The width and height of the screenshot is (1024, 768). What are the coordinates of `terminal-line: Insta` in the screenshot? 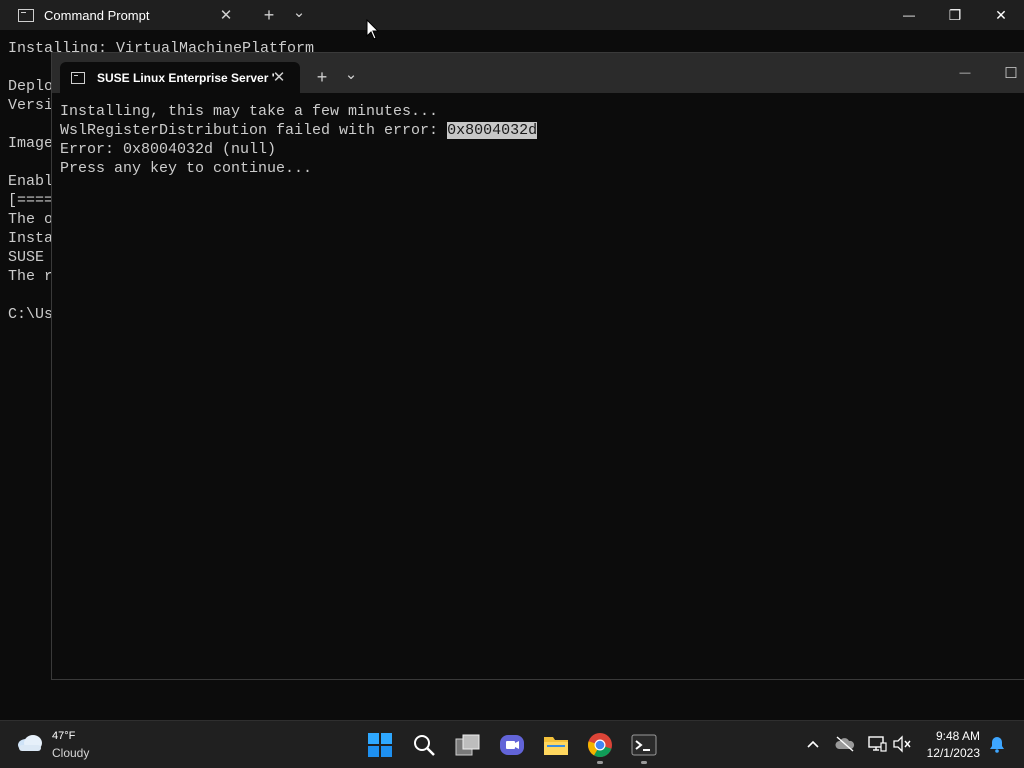 It's located at (31, 238).